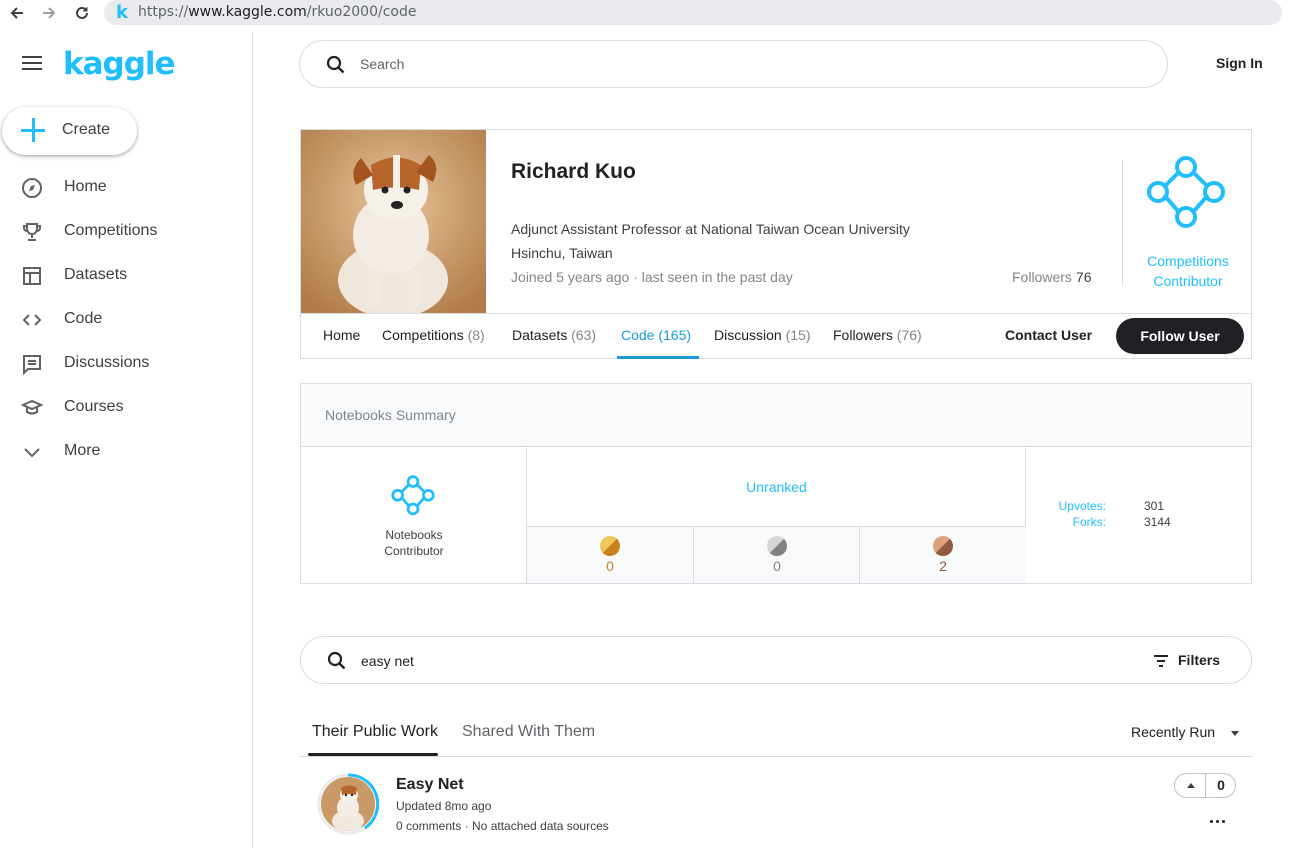 This screenshot has width=1296, height=848. I want to click on tab-code: Code (165), so click(656, 335).